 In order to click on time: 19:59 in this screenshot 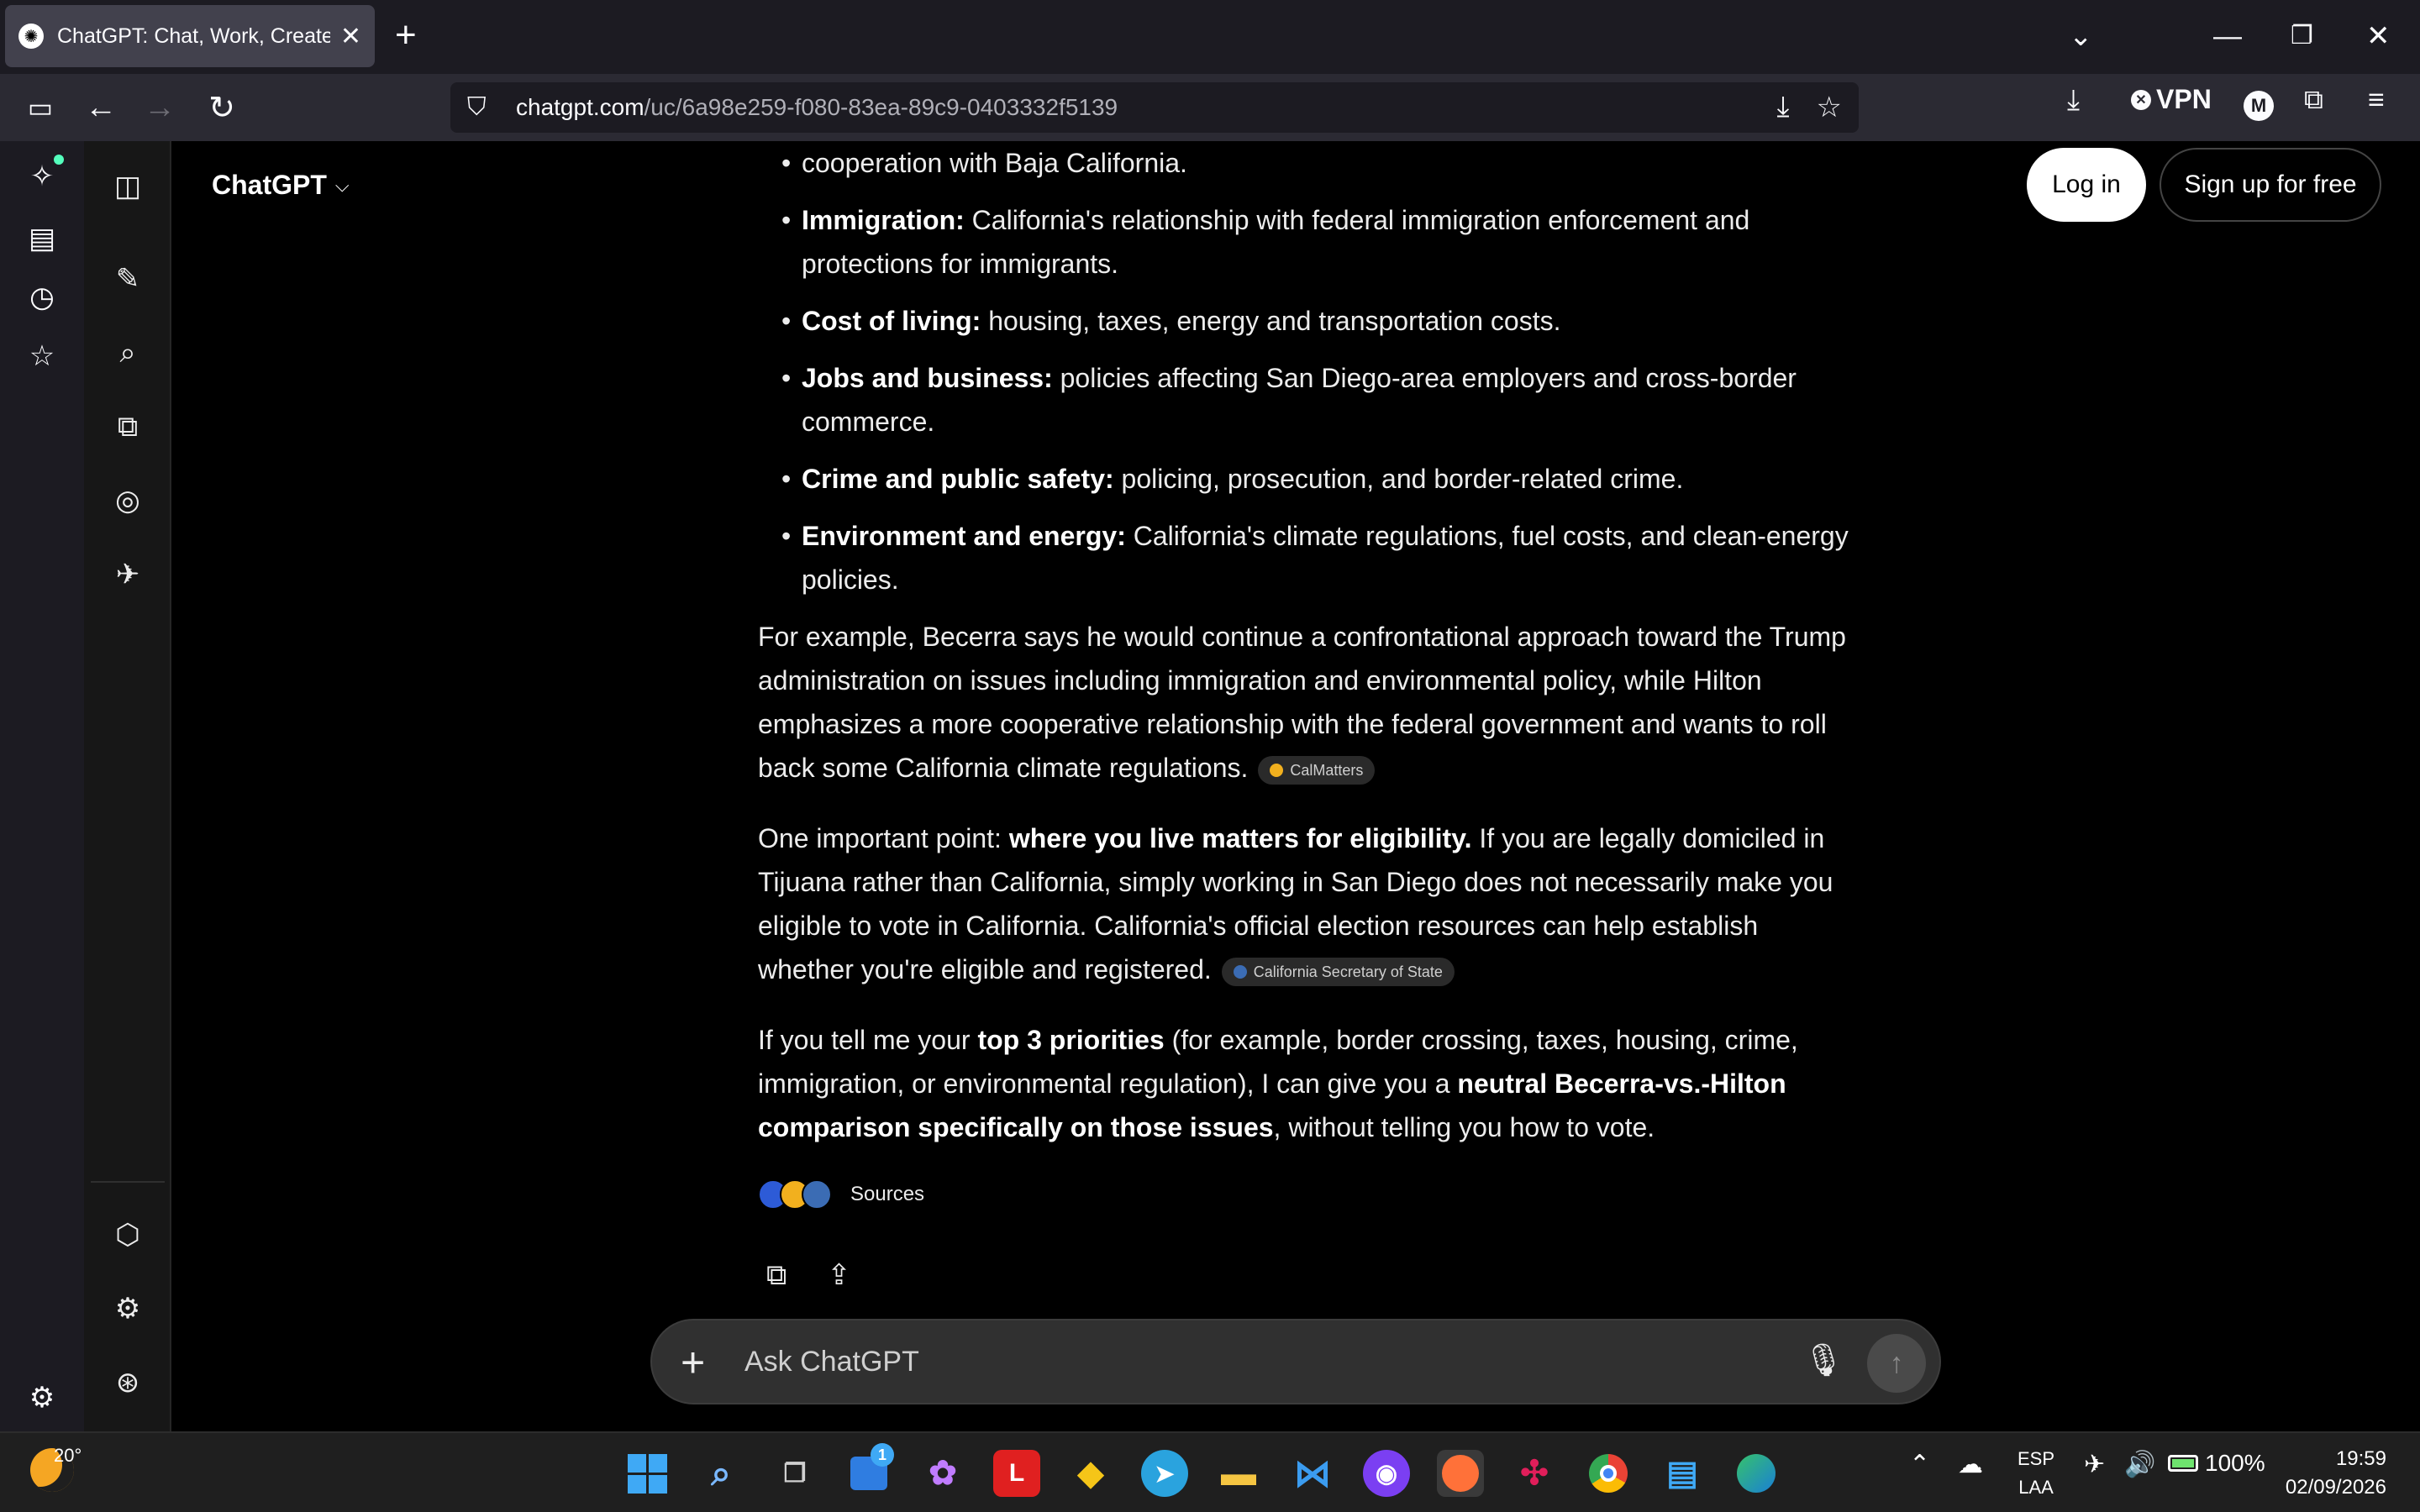, I will do `click(2360, 1458)`.